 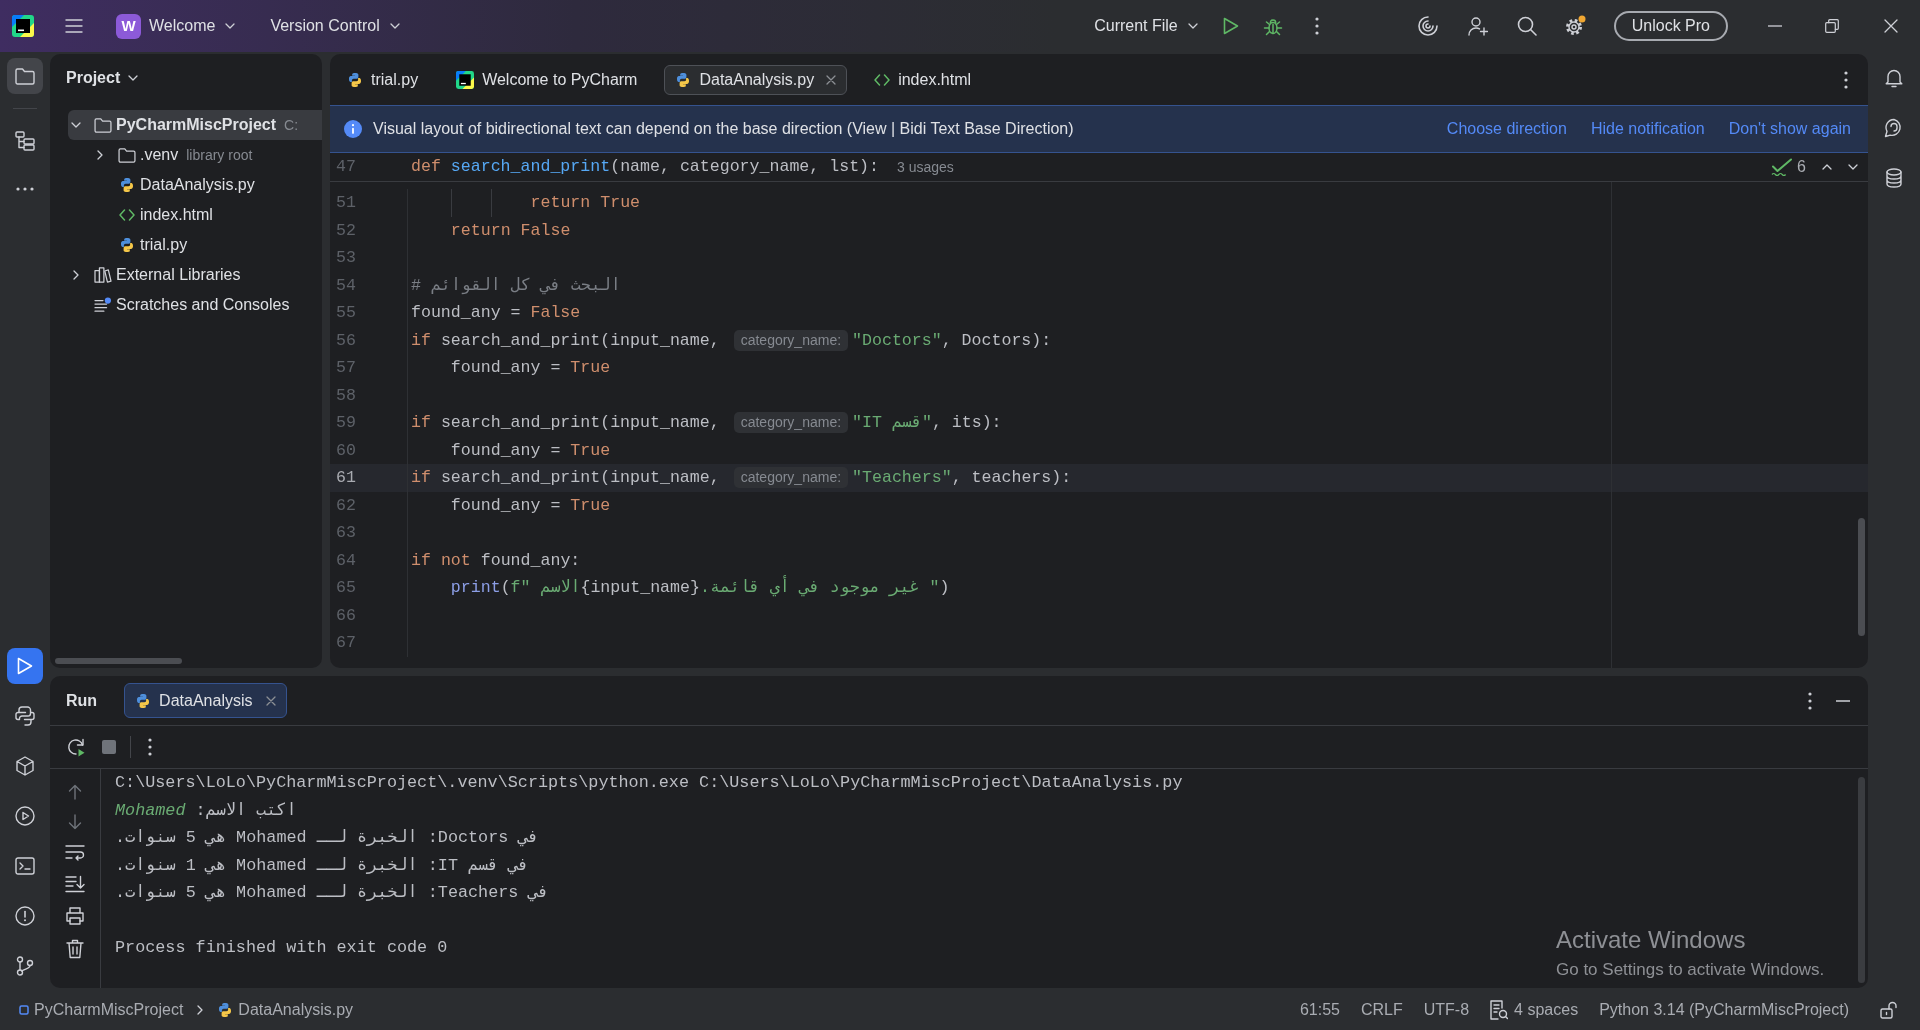 What do you see at coordinates (1894, 178) in the screenshot?
I see `database-icon` at bounding box center [1894, 178].